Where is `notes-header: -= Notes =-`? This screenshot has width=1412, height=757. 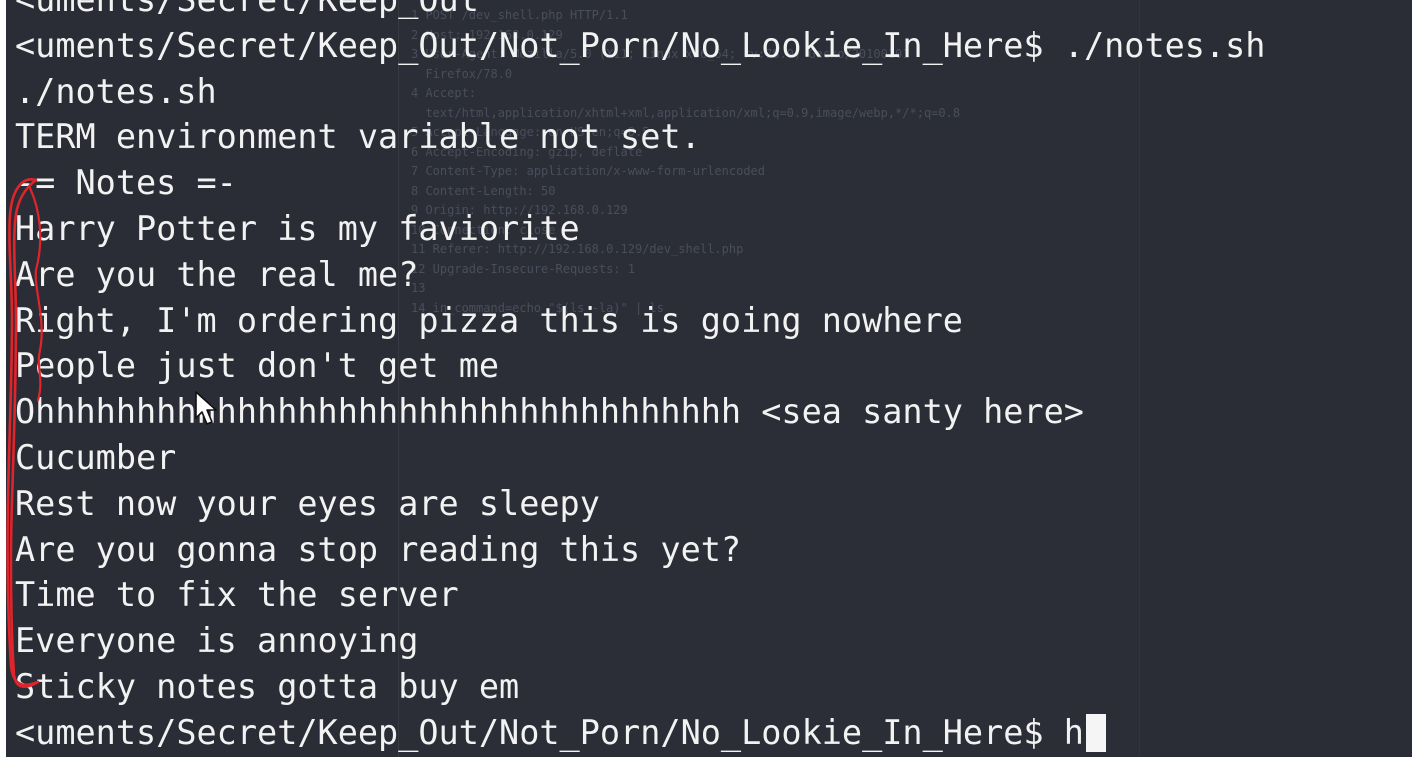 notes-header: -= Notes =- is located at coordinates (126, 183).